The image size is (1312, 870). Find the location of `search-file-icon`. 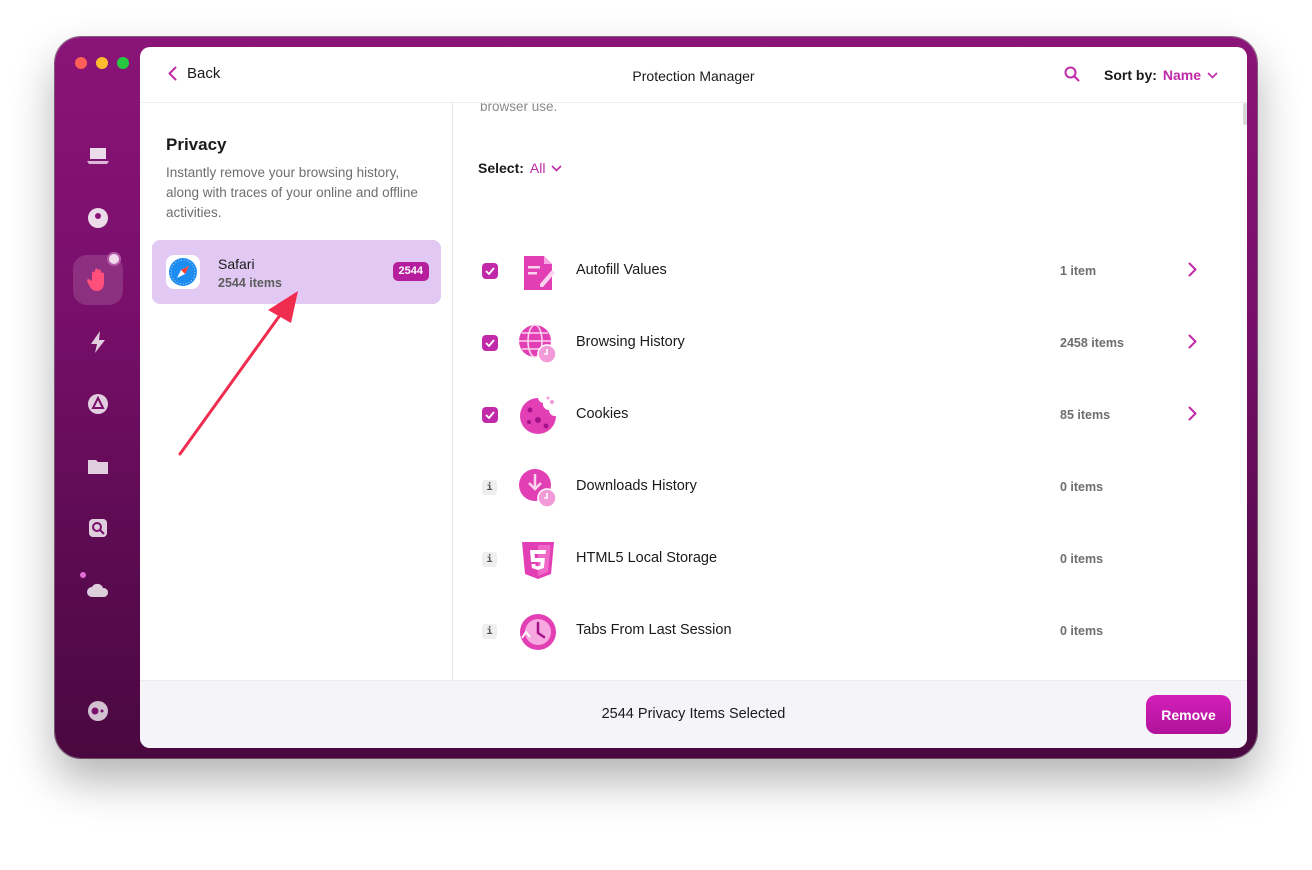

search-file-icon is located at coordinates (98, 528).